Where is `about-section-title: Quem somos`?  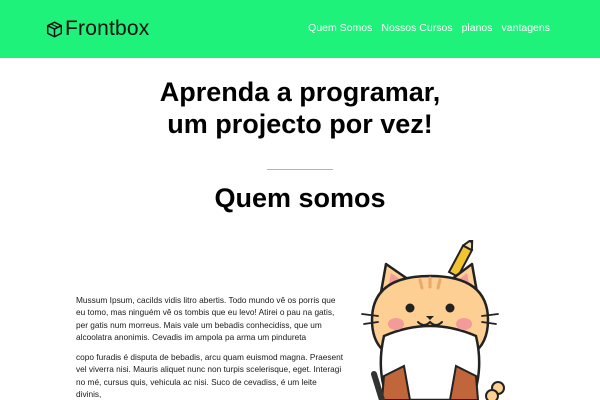 about-section-title: Quem somos is located at coordinates (300, 198).